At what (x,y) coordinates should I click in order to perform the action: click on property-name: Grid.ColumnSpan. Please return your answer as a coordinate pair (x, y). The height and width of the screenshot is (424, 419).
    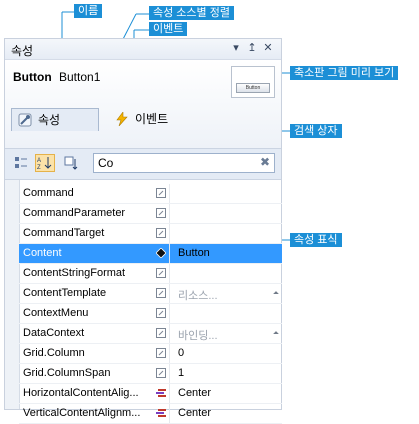
    Looking at the image, I should click on (67, 373).